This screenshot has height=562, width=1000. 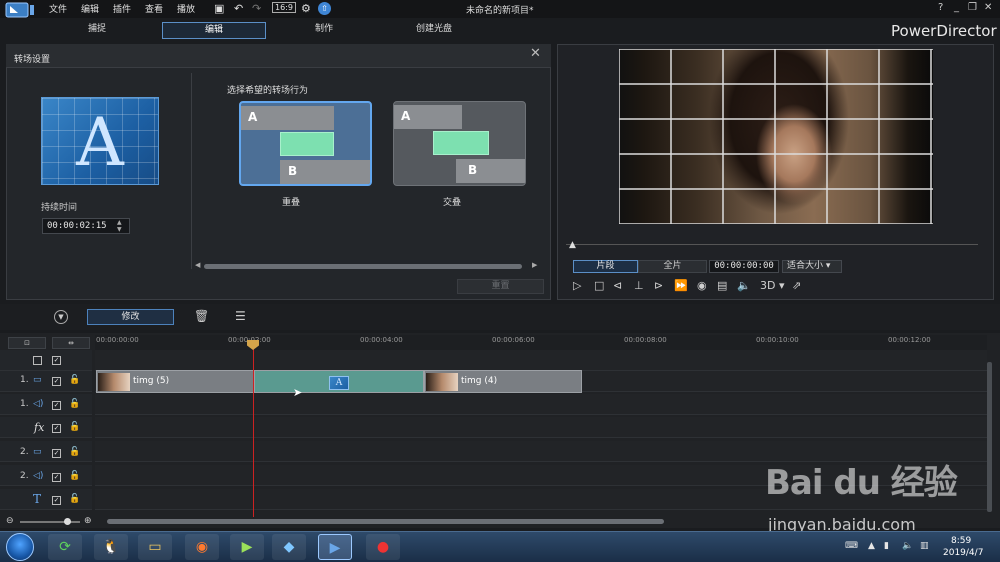 I want to click on save-icon: ▣, so click(x=219, y=8).